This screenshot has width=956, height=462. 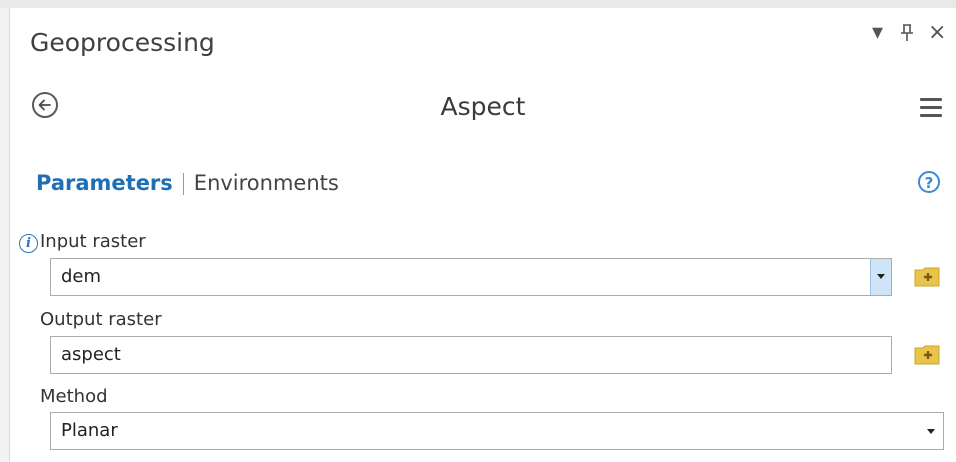 I want to click on help-icon: ?, so click(x=929, y=182).